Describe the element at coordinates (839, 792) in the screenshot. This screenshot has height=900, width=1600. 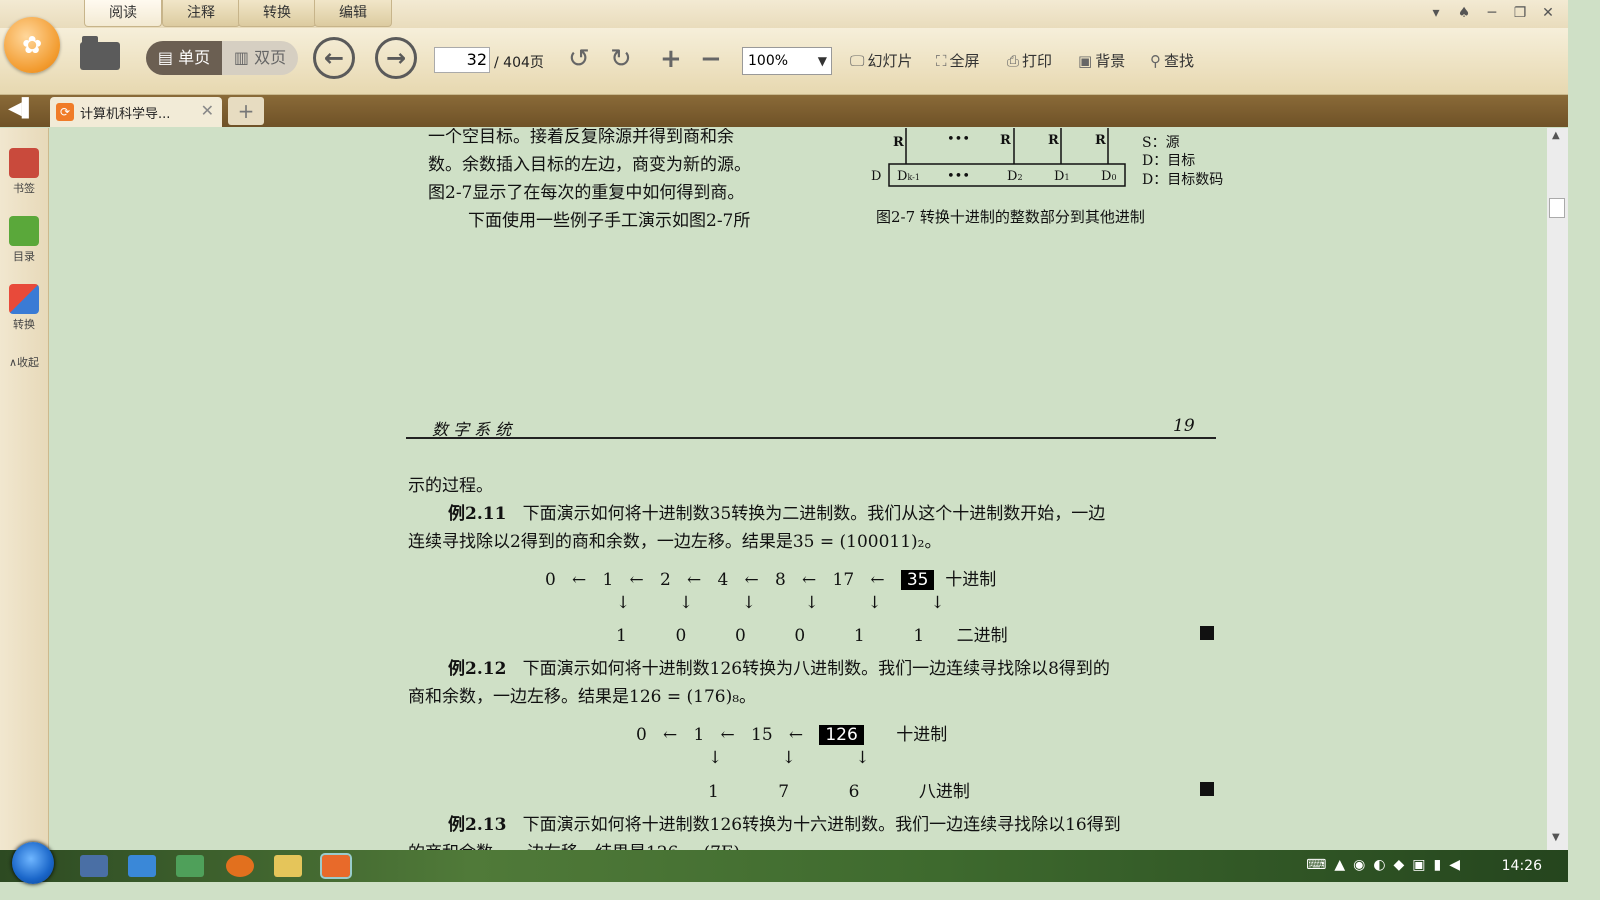
I see `remainder-row: 1 7 6 八进制` at that location.